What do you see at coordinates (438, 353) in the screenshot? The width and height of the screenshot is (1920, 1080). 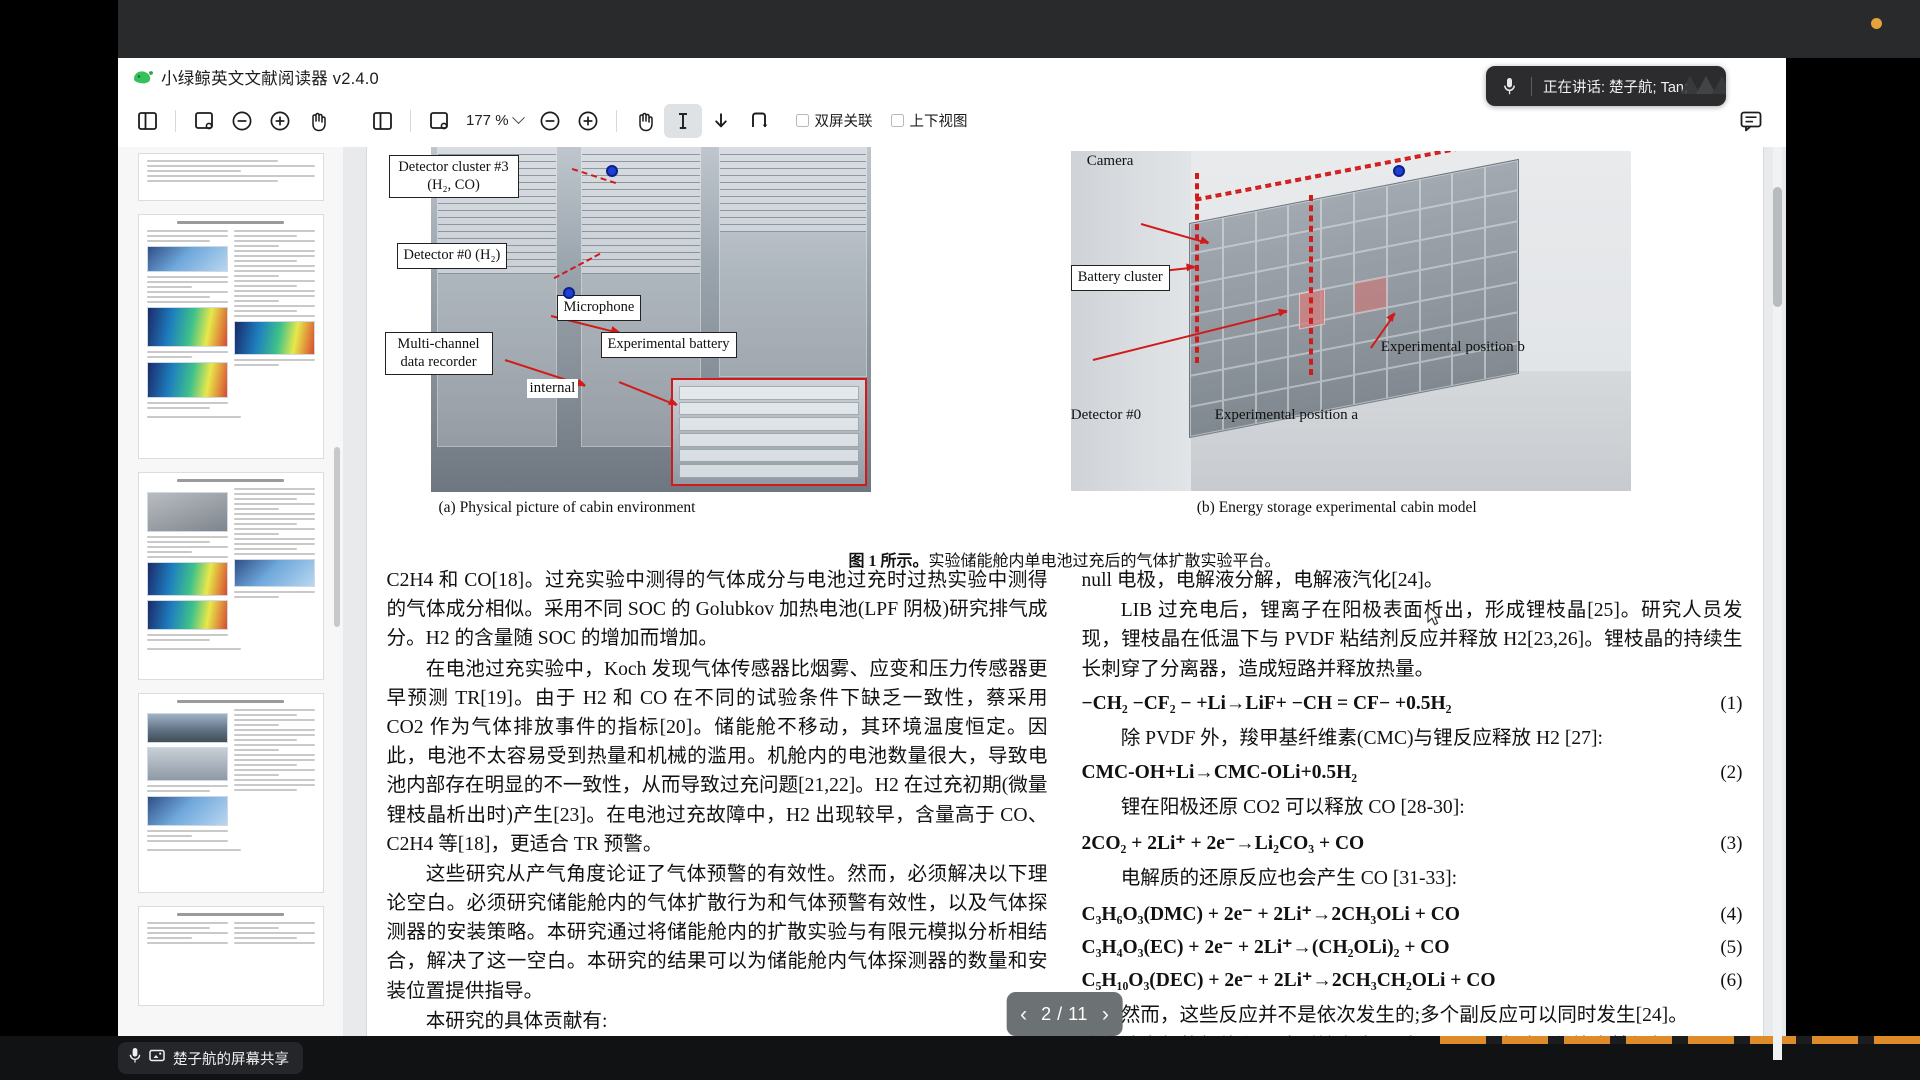 I see `label-text: Multi-channel data recorder` at bounding box center [438, 353].